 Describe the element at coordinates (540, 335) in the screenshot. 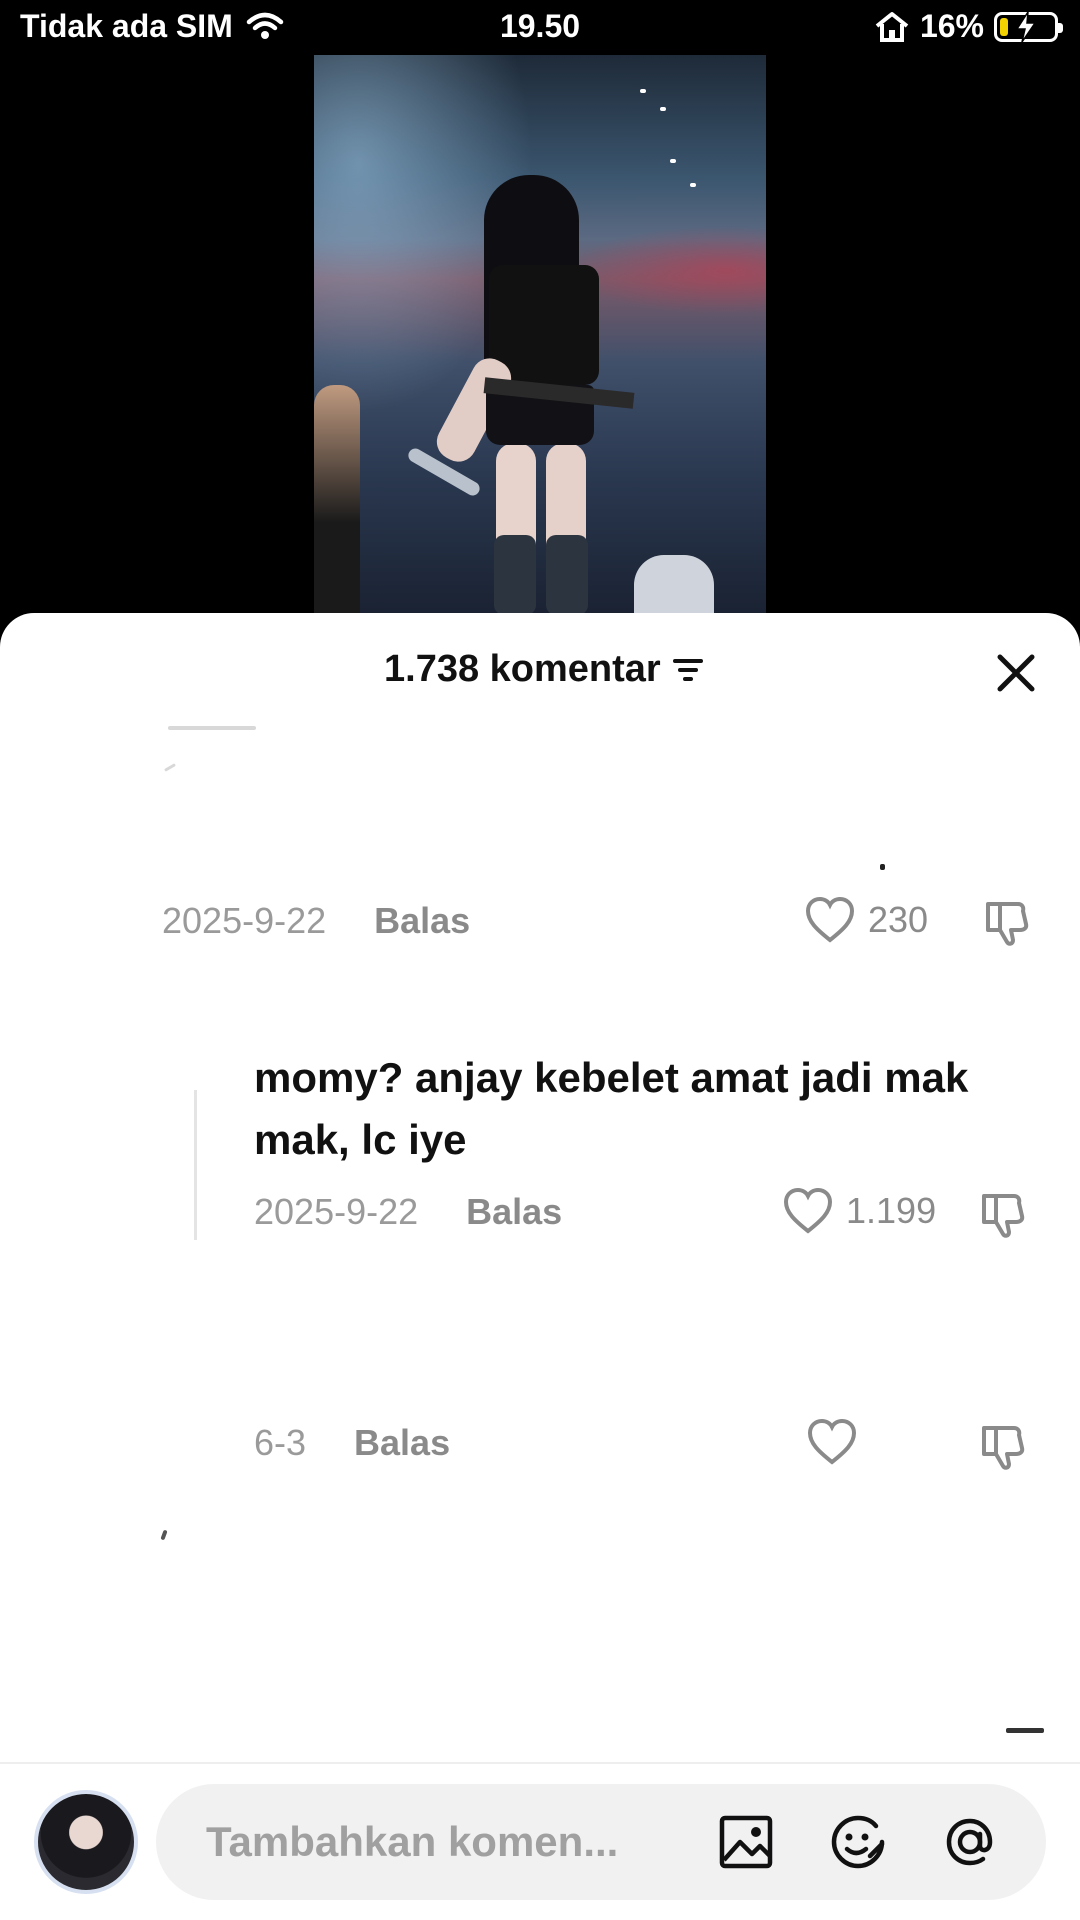

I see `video-player` at that location.